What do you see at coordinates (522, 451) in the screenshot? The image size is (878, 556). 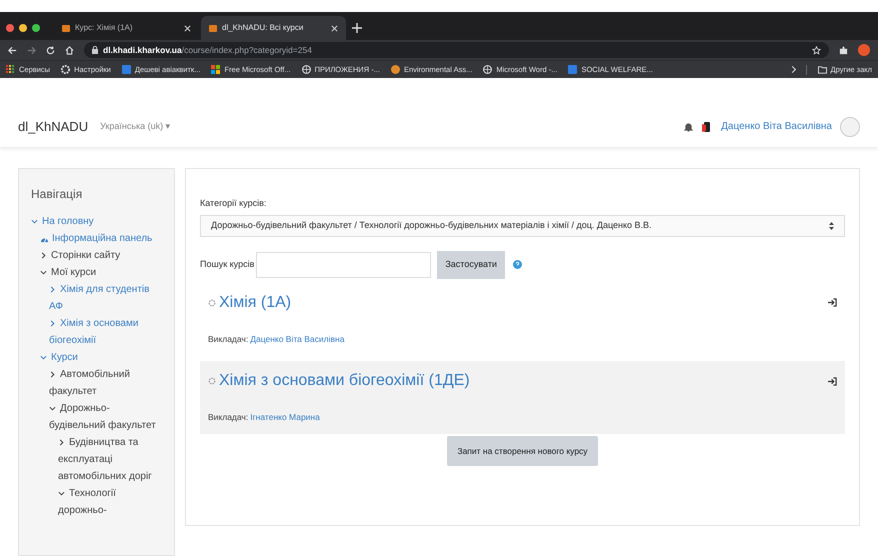 I see `request-course-button: Запит на створення нового курсу` at bounding box center [522, 451].